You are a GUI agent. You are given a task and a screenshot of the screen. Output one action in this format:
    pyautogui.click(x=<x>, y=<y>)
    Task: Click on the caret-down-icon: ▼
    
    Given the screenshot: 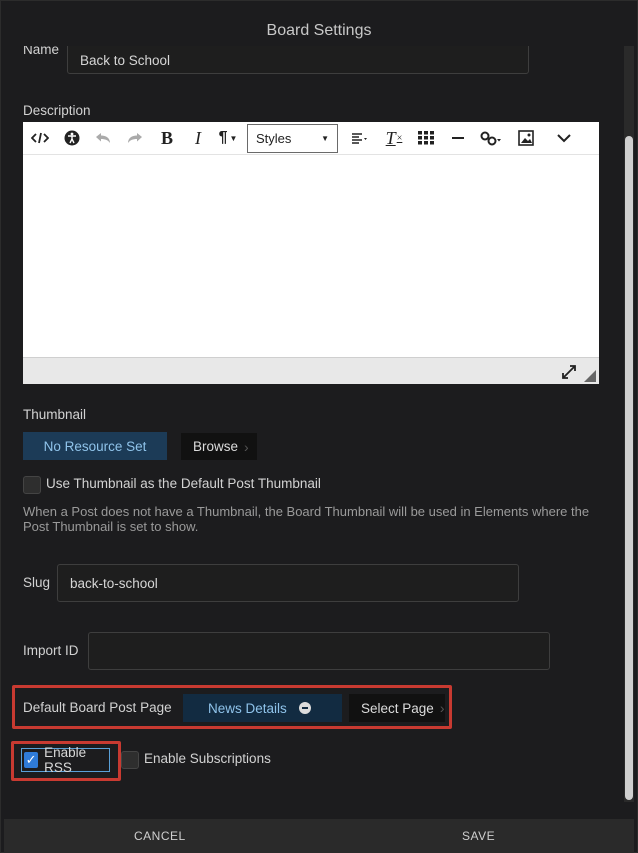 What is the action you would take?
    pyautogui.click(x=325, y=138)
    